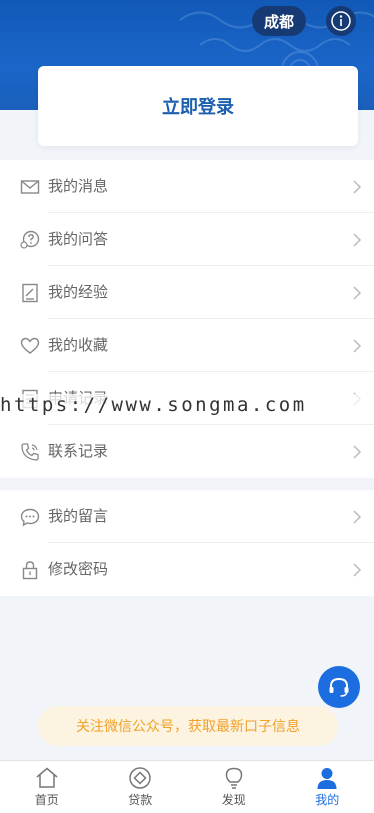 The image size is (374, 813). What do you see at coordinates (187, 239) in the screenshot?
I see `menu-item-qa: 我的问答` at bounding box center [187, 239].